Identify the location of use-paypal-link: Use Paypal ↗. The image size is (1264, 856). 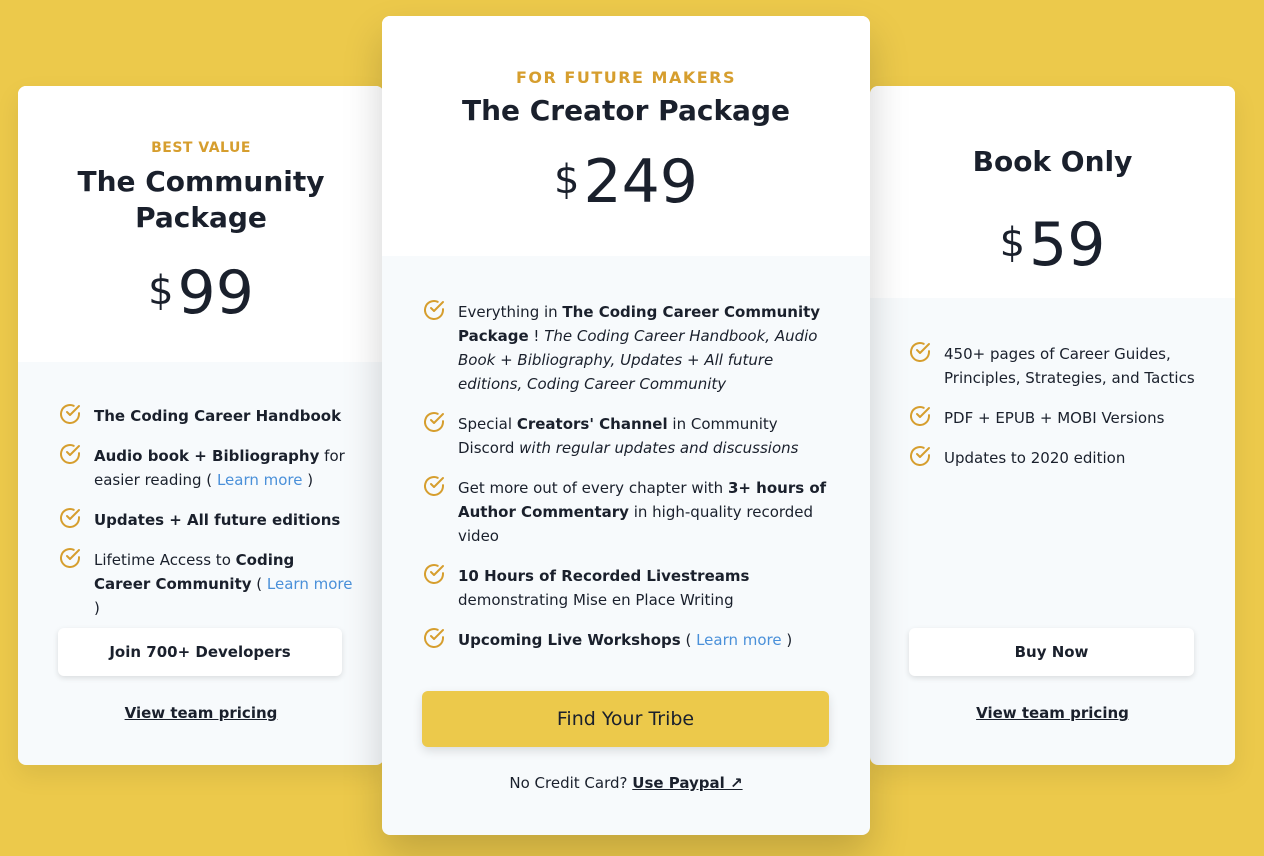
(687, 783).